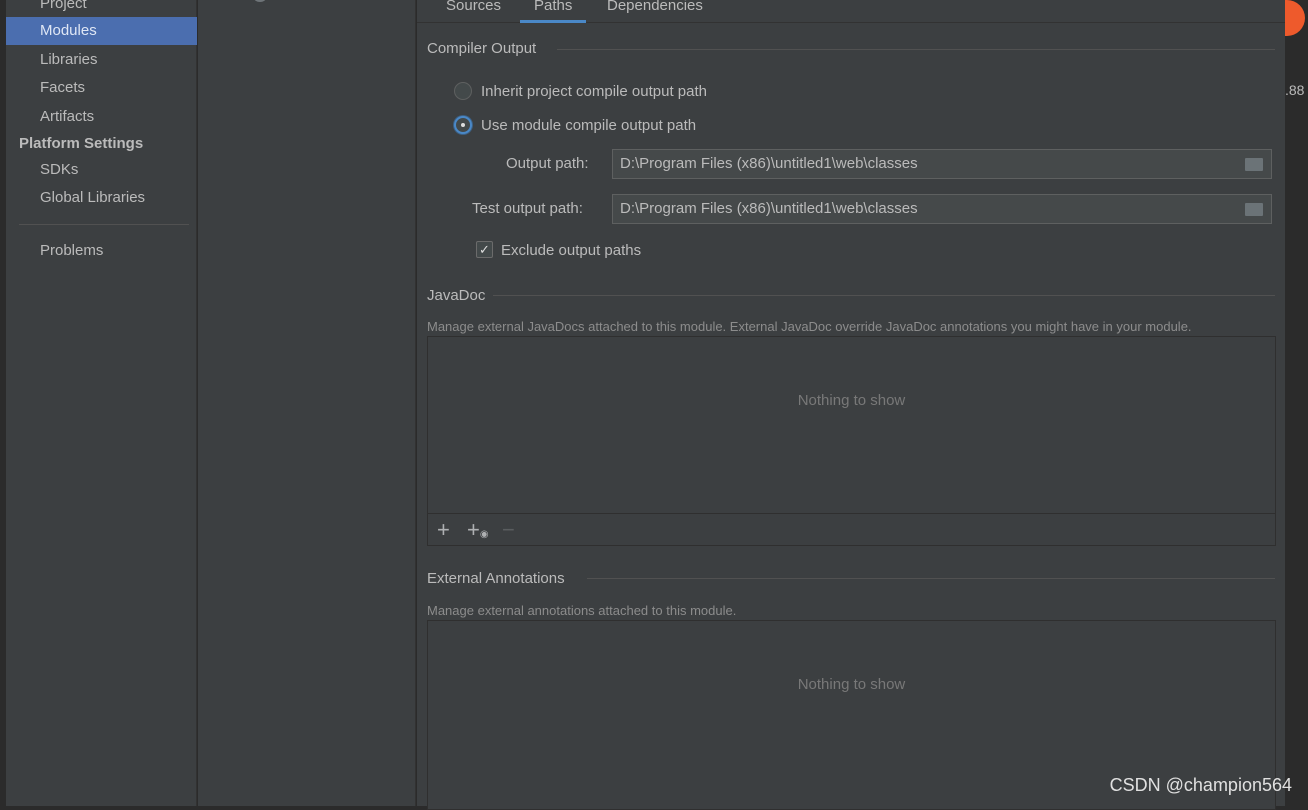  Describe the element at coordinates (553, 11) in the screenshot. I see `tab-paths: Paths` at that location.